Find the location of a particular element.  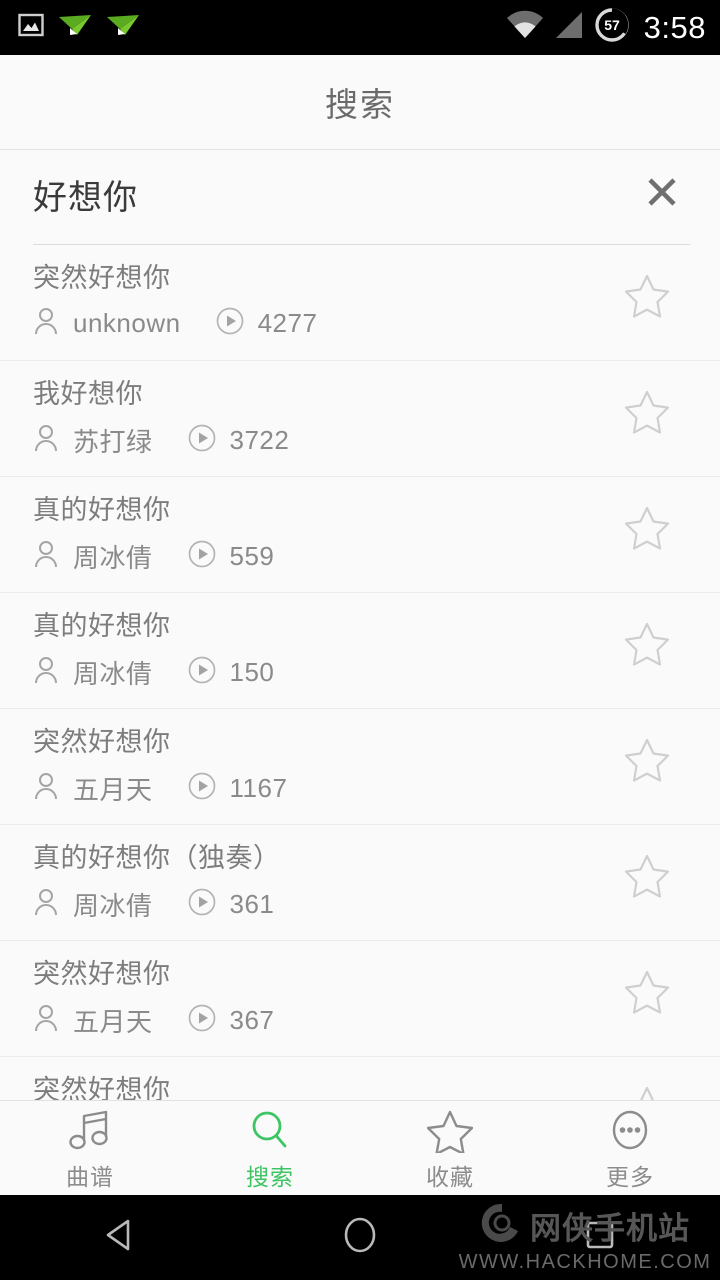

play-count: 361 is located at coordinates (252, 904).